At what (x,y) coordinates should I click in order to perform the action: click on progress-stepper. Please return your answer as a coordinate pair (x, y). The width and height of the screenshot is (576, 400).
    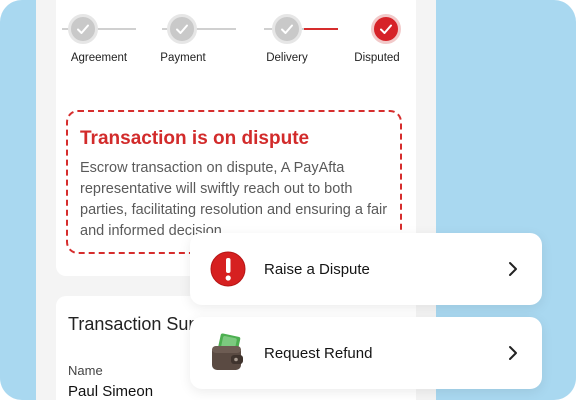
    Looking at the image, I should click on (216, 29).